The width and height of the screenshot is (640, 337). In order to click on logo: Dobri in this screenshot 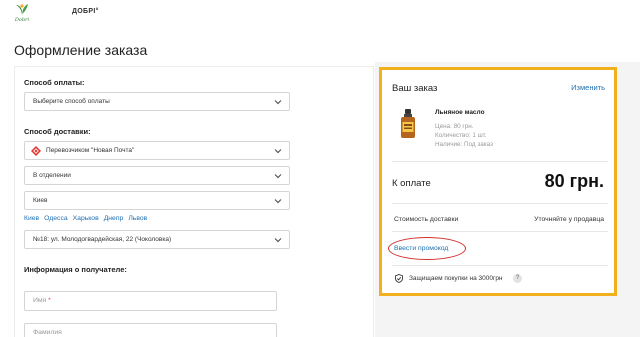, I will do `click(22, 14)`.